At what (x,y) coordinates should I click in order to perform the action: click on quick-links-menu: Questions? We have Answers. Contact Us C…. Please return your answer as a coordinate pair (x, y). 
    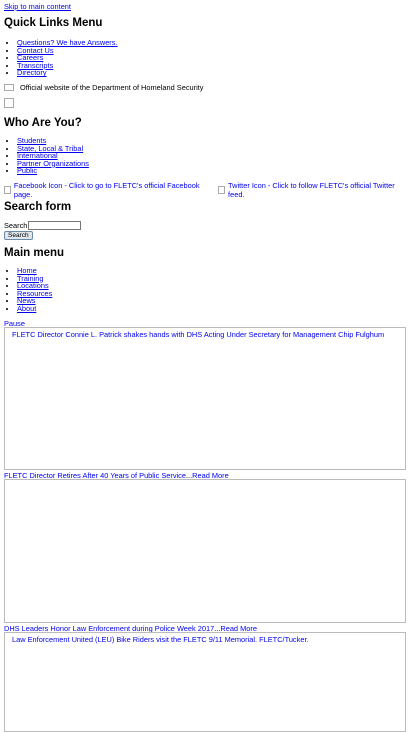
    Looking at the image, I should click on (206, 58).